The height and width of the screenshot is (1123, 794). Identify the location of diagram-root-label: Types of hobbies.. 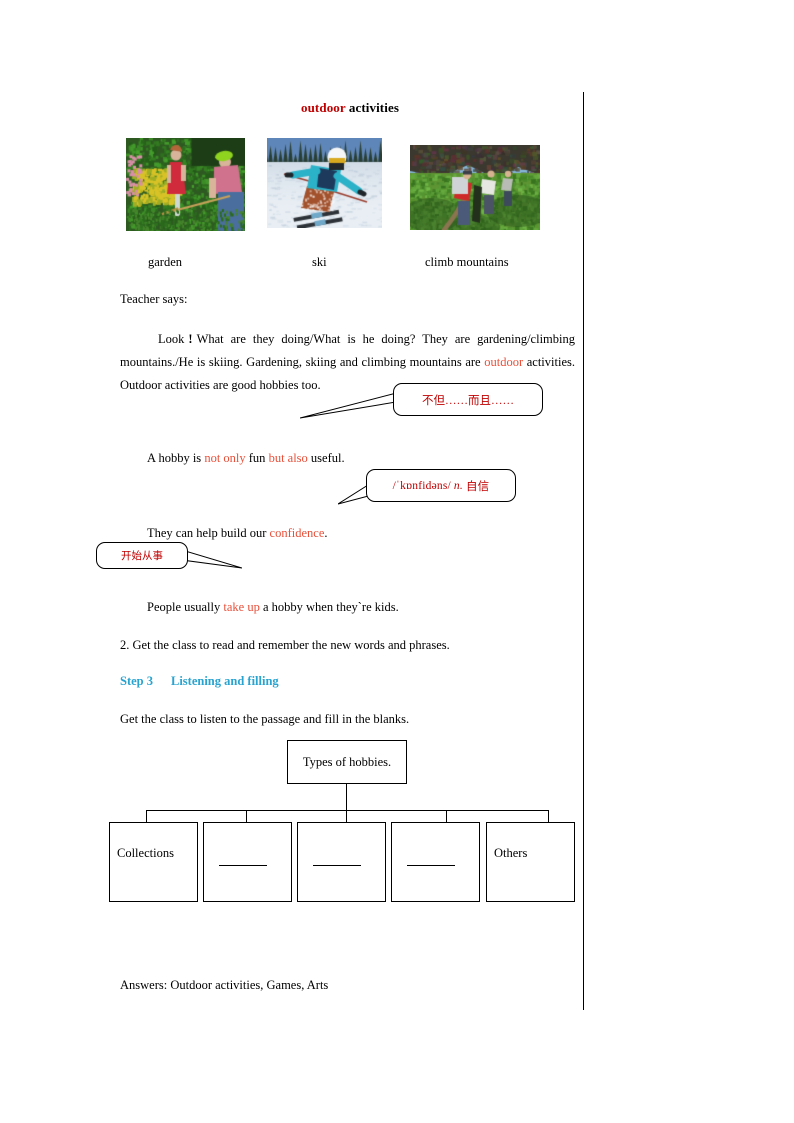
(347, 761).